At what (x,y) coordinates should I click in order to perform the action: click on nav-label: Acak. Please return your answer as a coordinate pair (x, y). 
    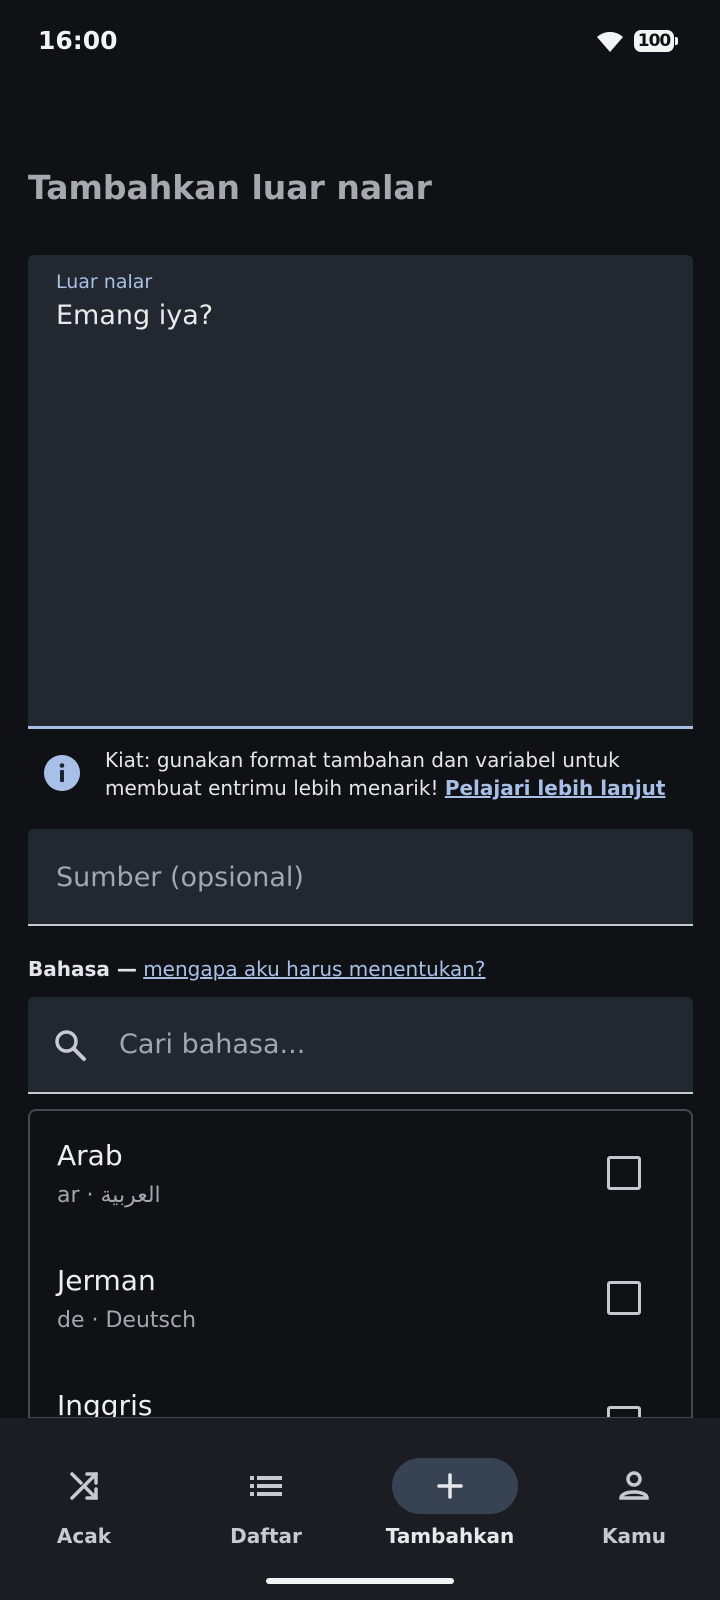
    Looking at the image, I should click on (84, 1536).